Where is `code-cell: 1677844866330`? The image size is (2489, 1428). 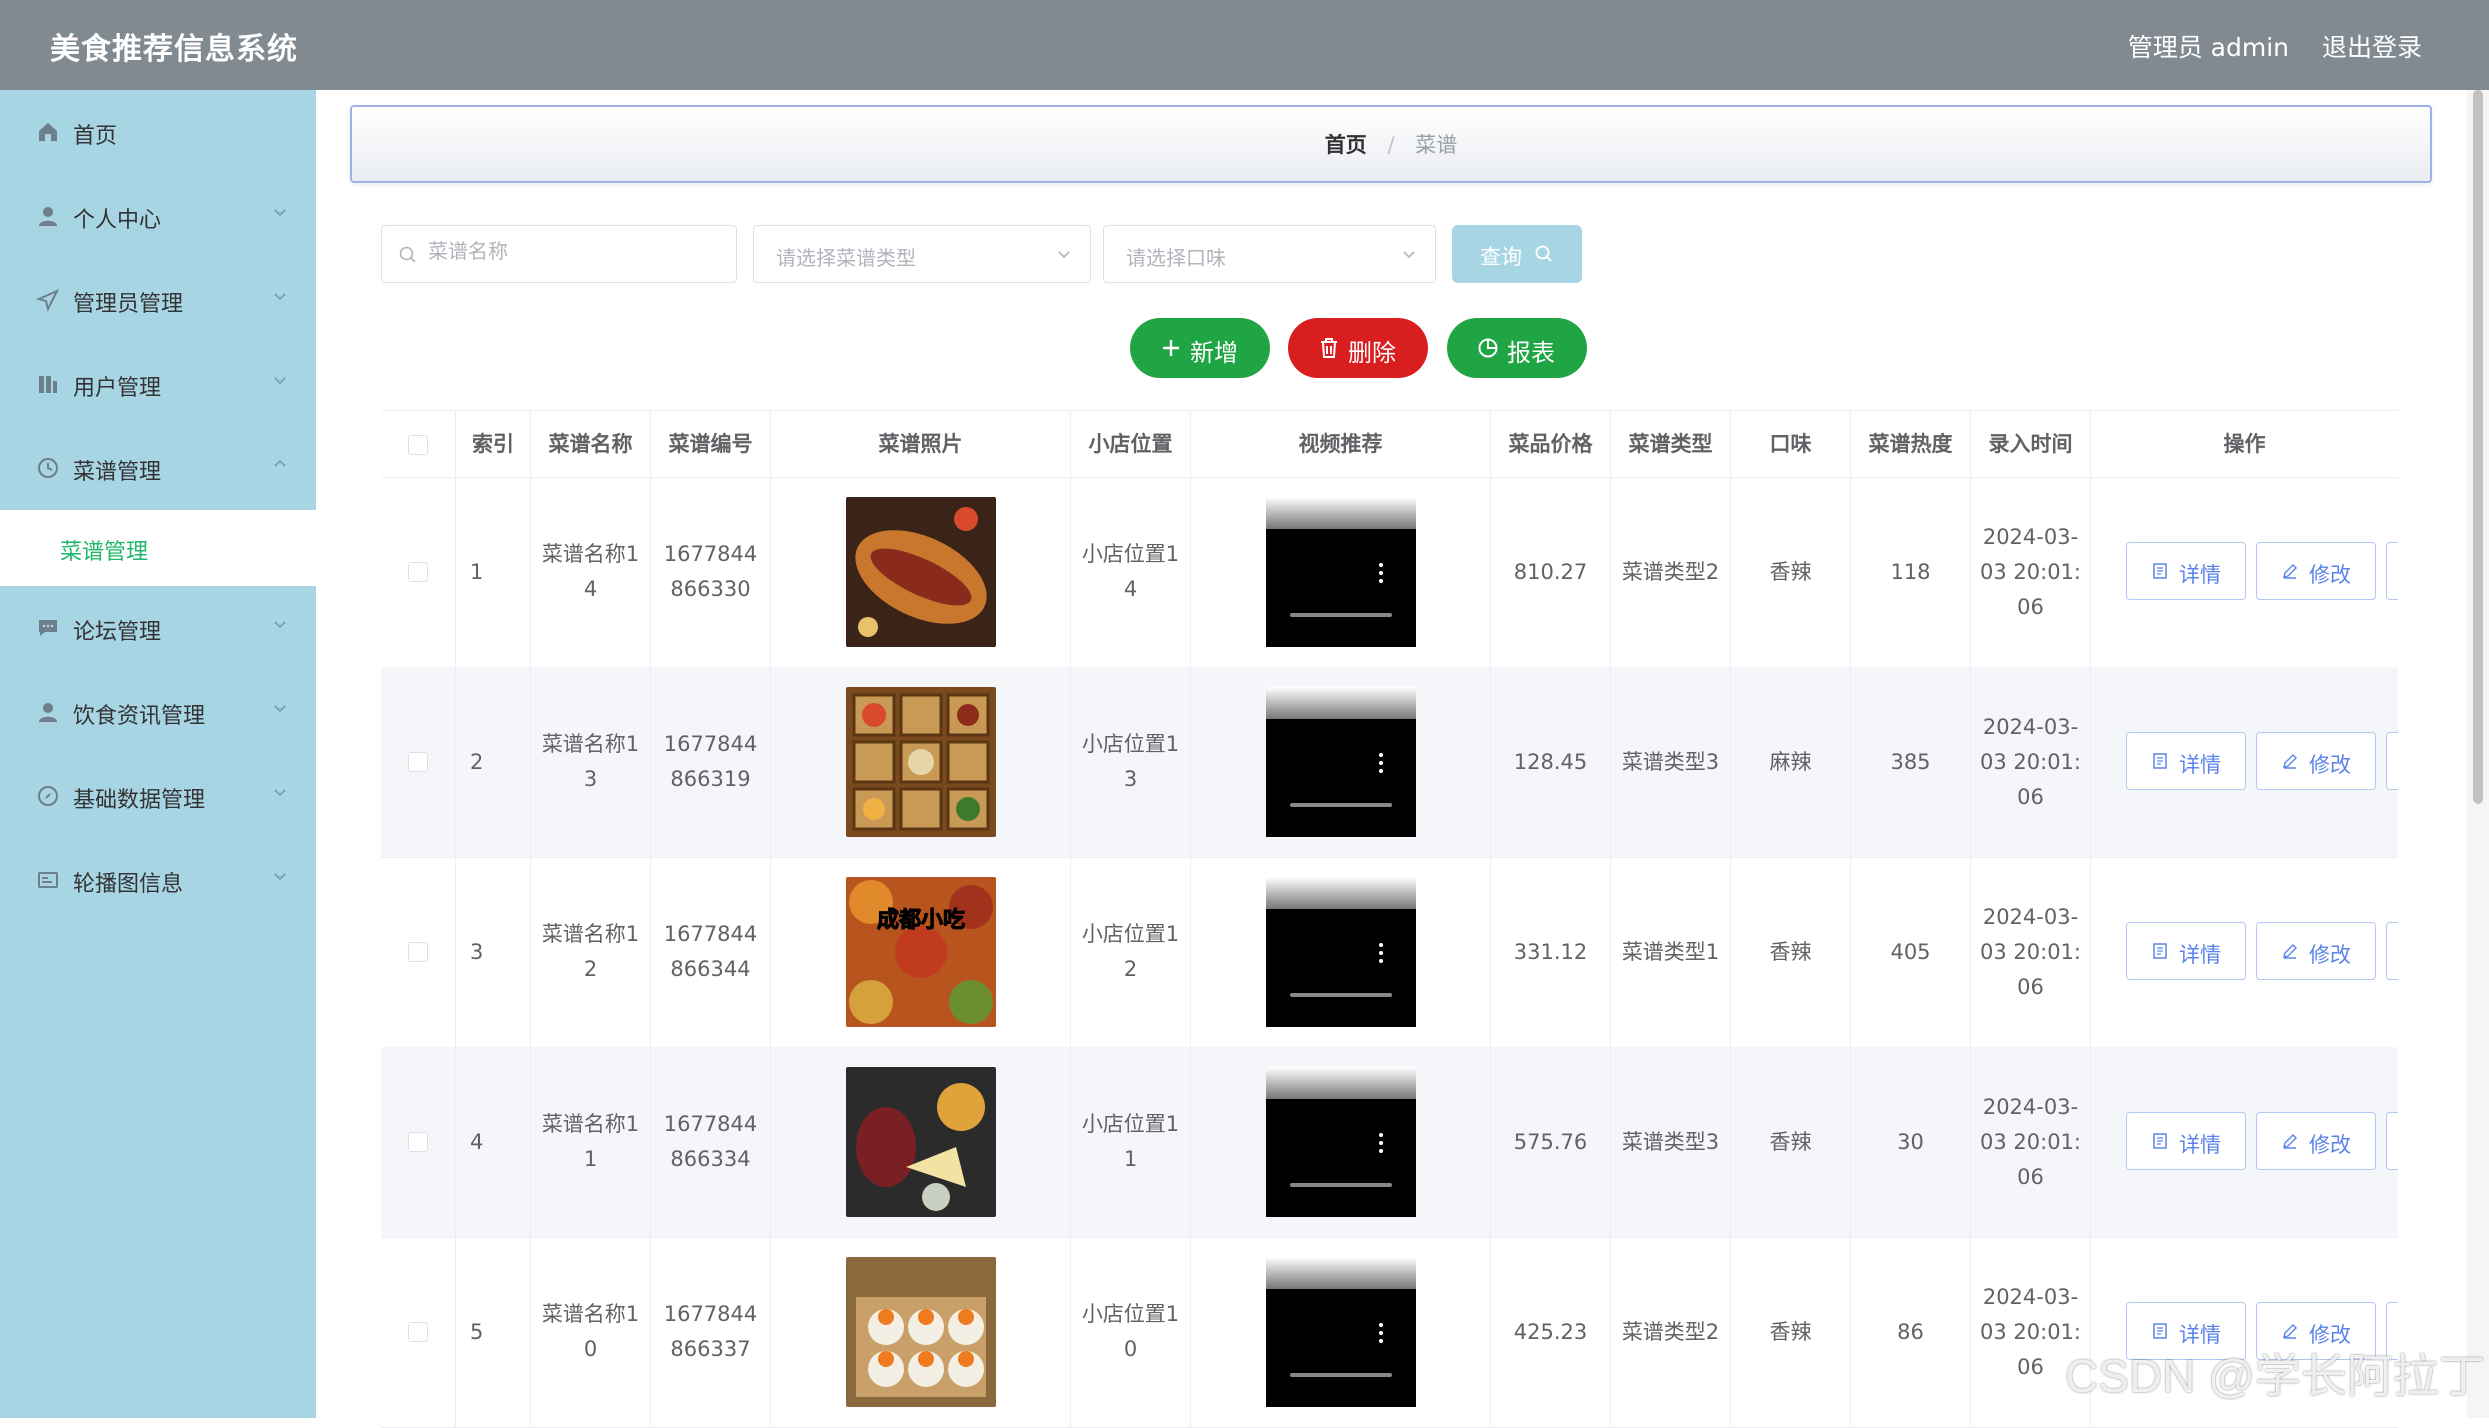 code-cell: 1677844866330 is located at coordinates (711, 572).